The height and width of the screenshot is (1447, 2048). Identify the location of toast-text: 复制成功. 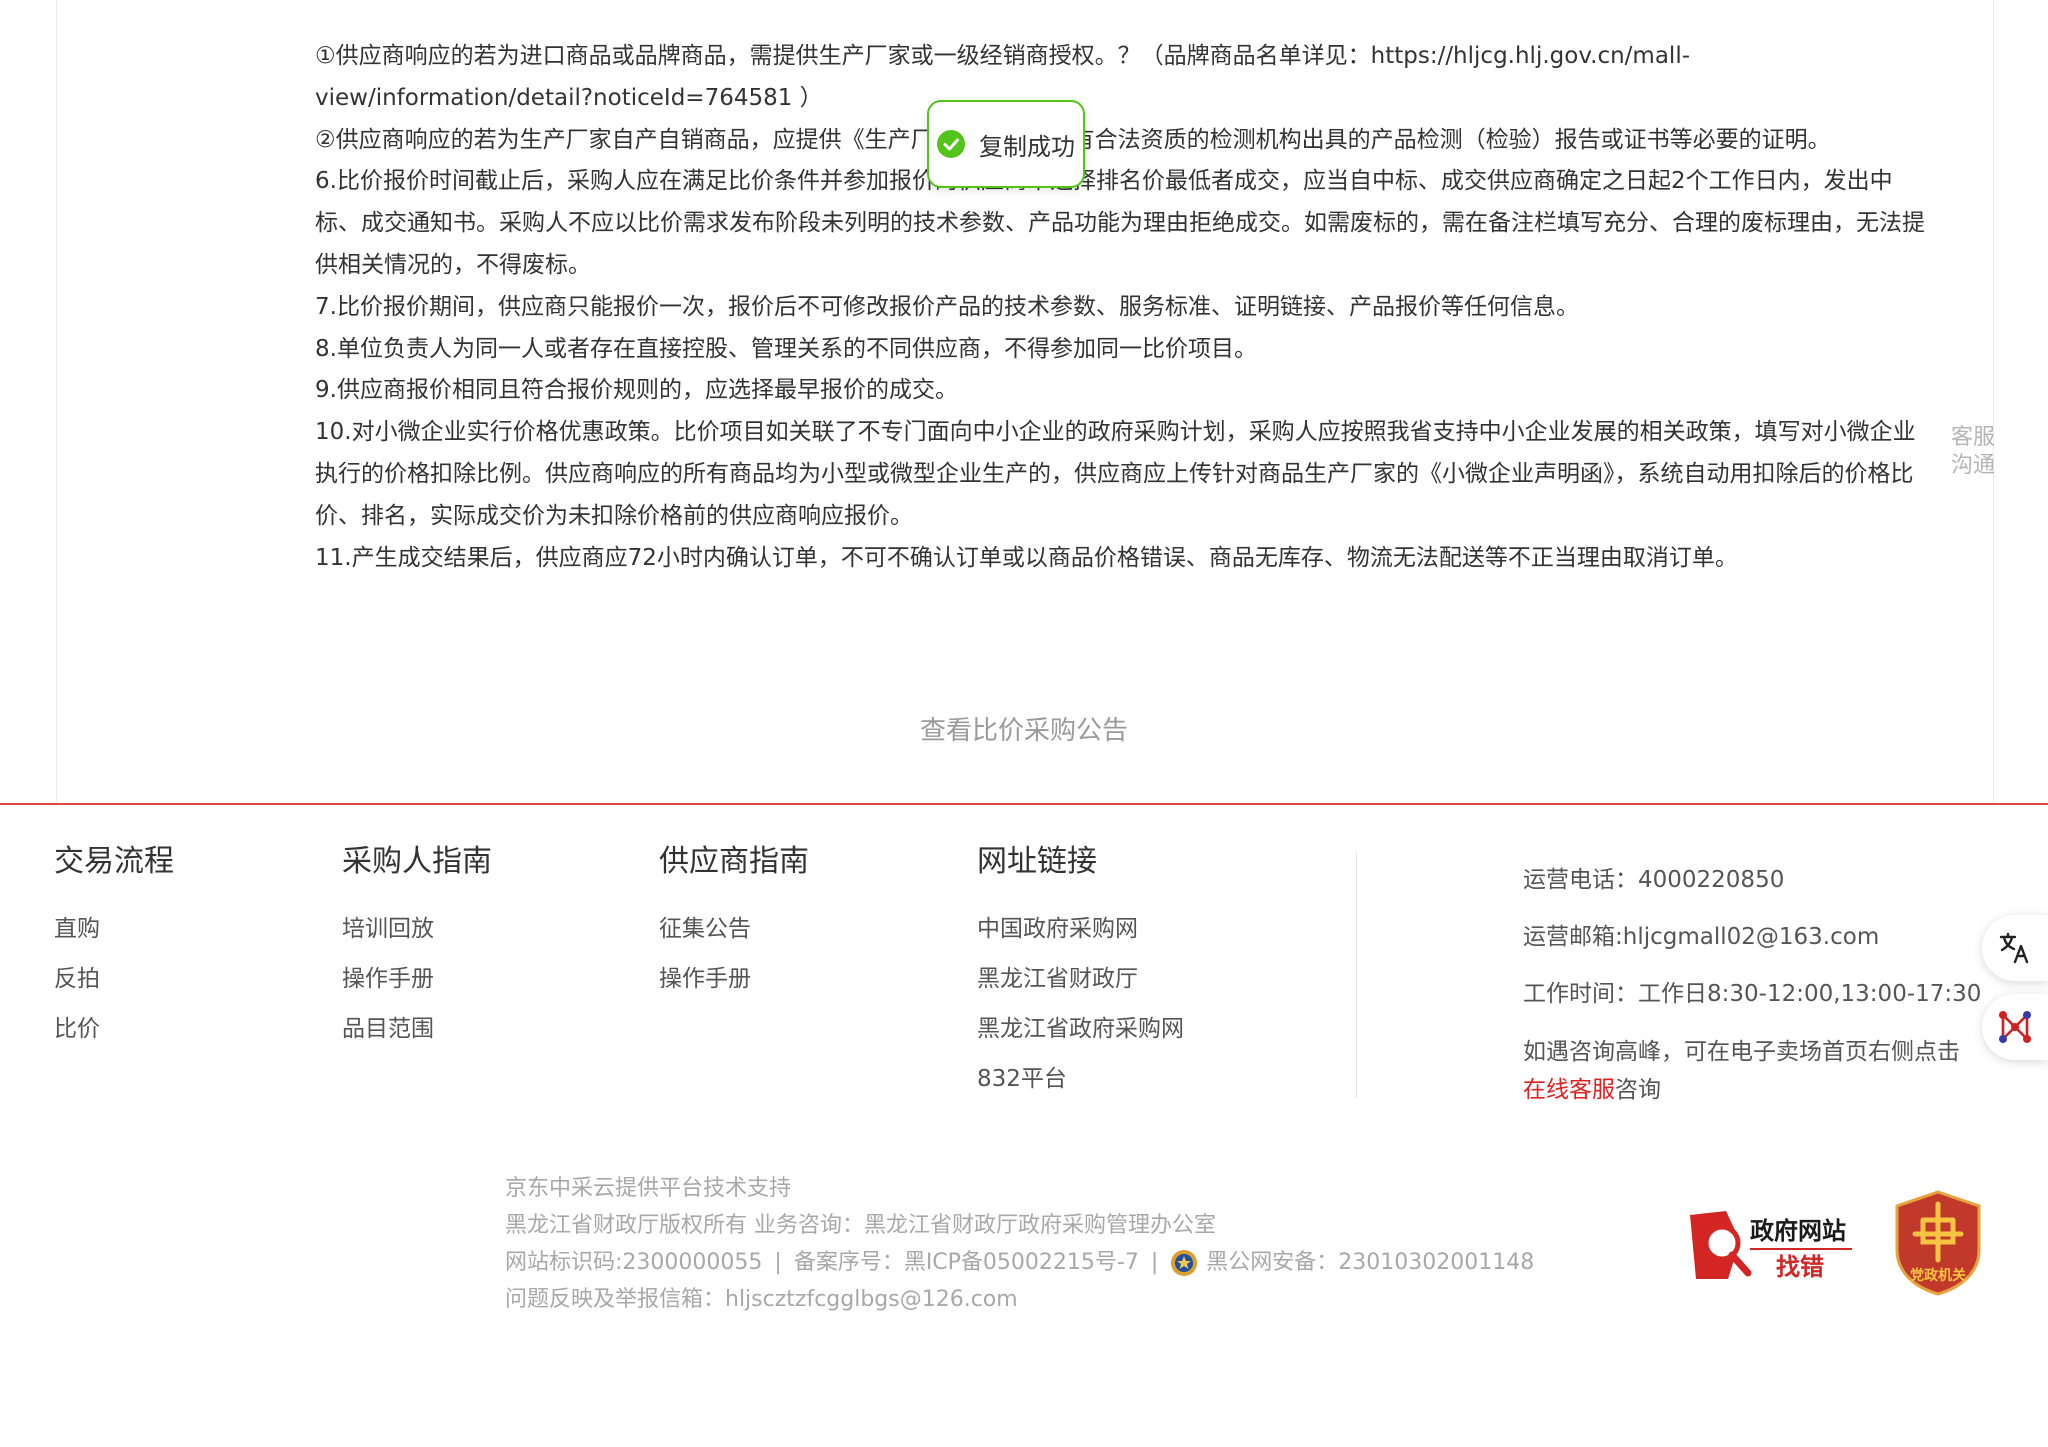
(1027, 146).